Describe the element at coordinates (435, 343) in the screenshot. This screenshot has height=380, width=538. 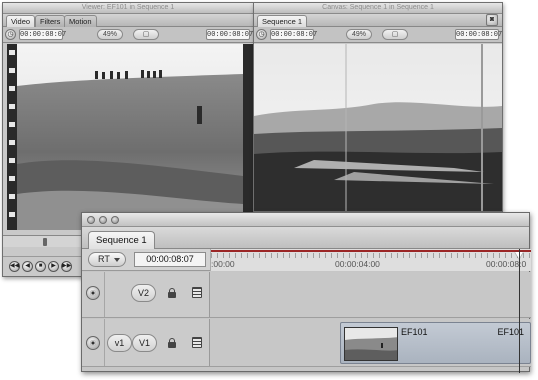
I see `clip-ef101: EF101 EF101` at that location.